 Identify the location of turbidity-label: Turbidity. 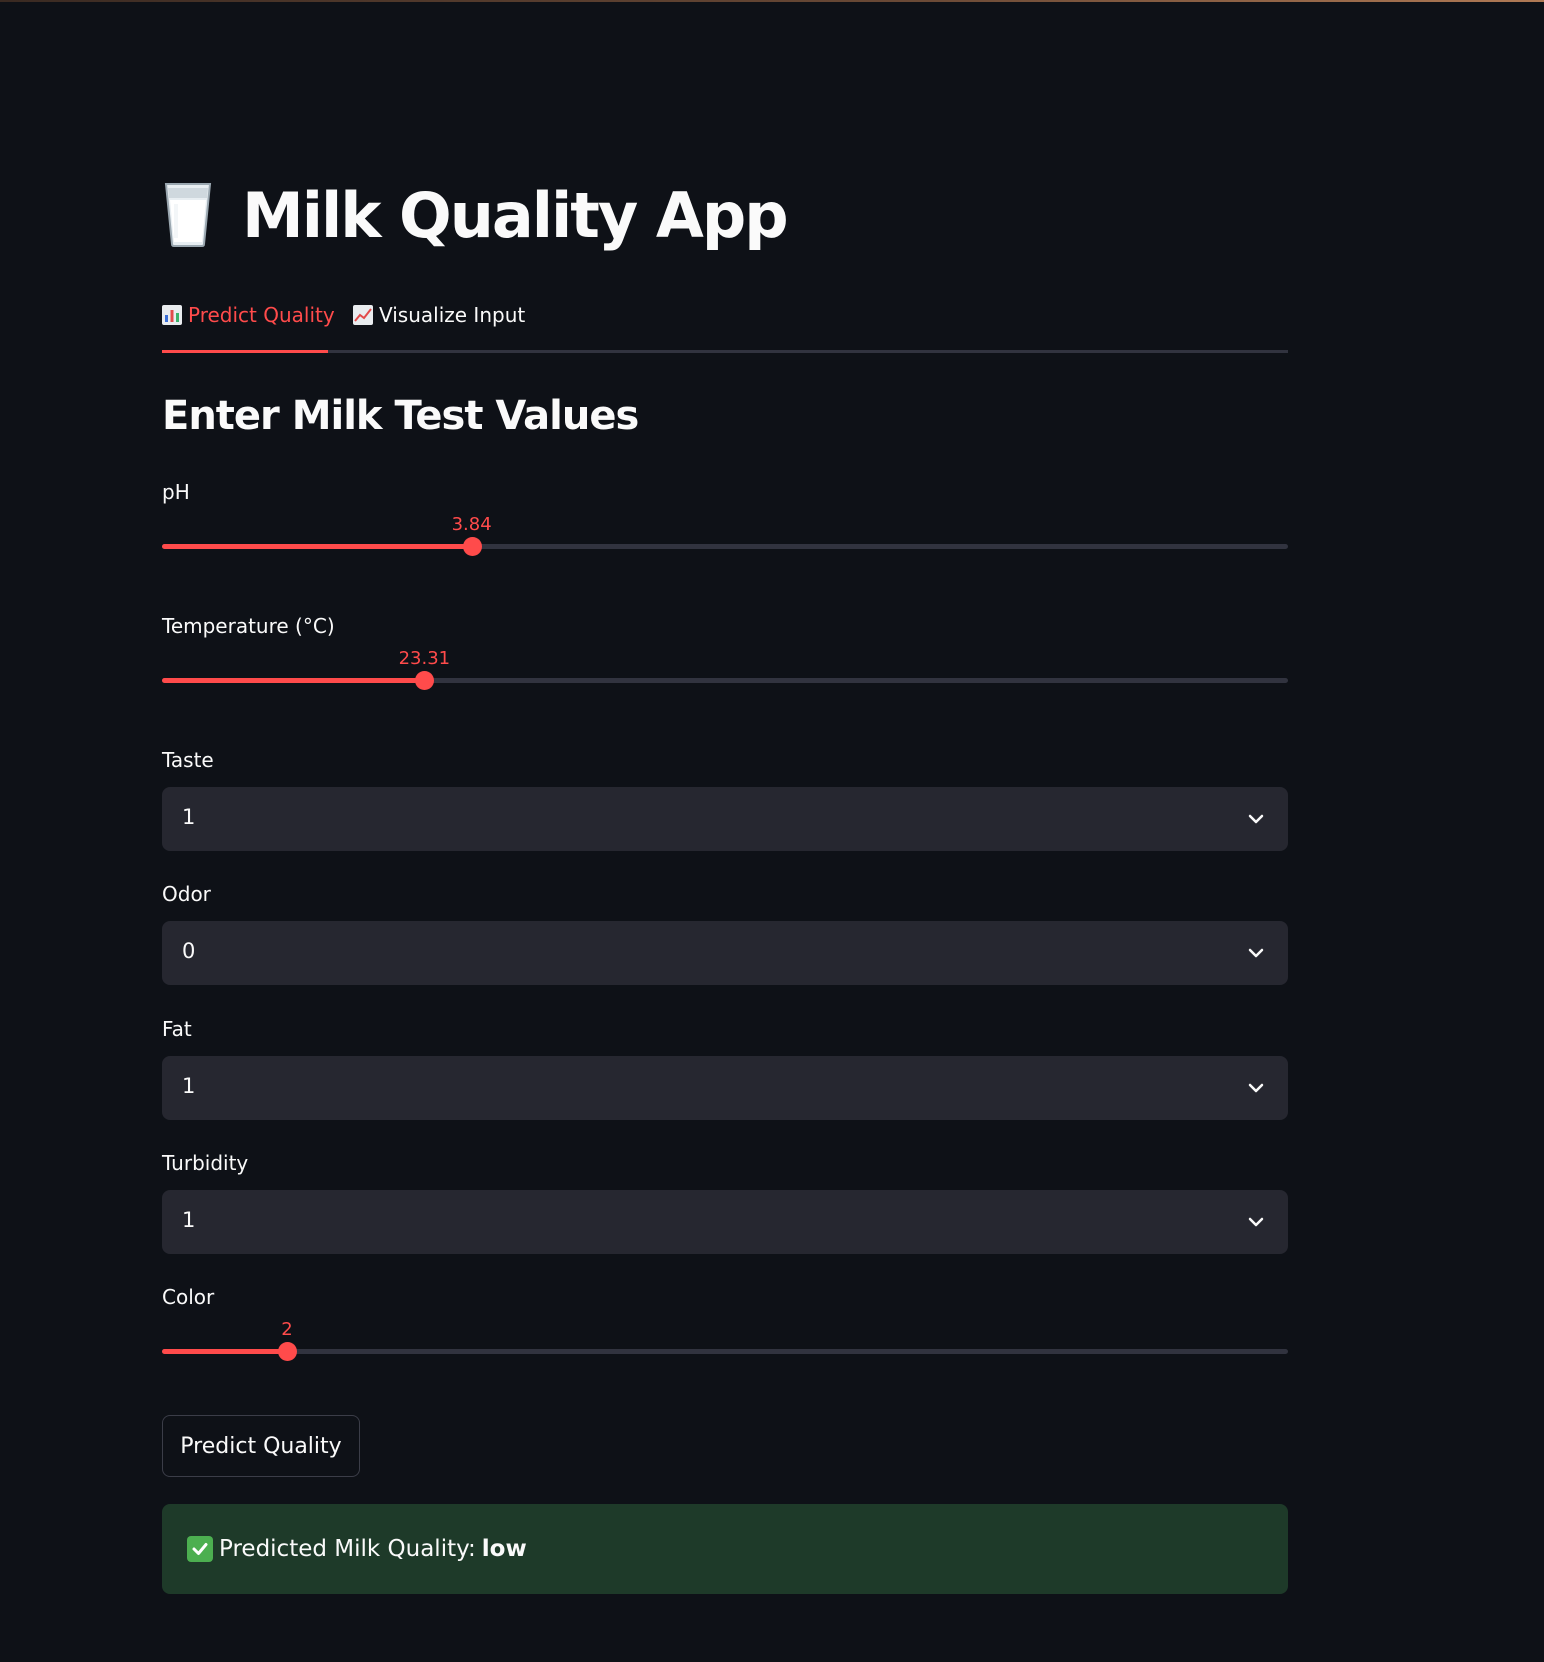
(205, 1163).